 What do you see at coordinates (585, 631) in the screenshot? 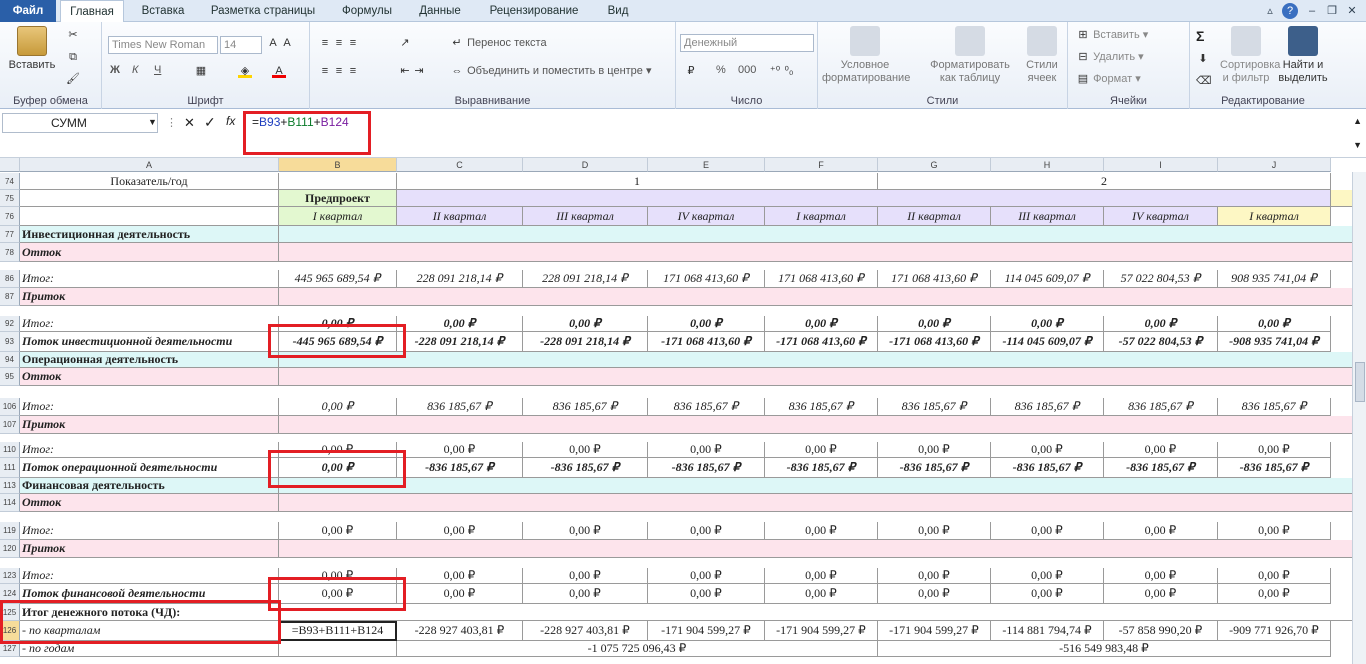
I see `cell-d126: -228 927 403,81 ₽` at bounding box center [585, 631].